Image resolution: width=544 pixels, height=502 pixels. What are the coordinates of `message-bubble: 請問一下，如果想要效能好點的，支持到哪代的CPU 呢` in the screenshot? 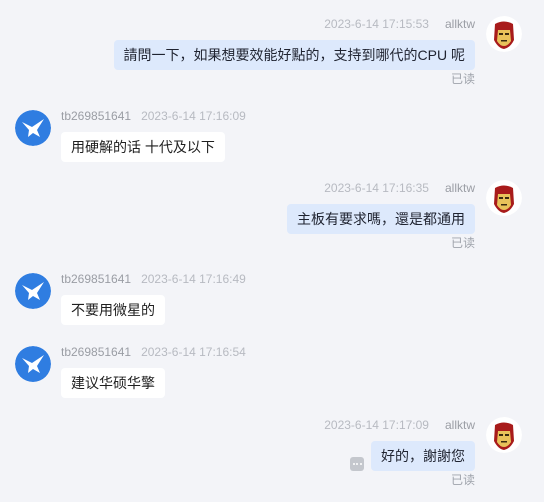 It's located at (294, 55).